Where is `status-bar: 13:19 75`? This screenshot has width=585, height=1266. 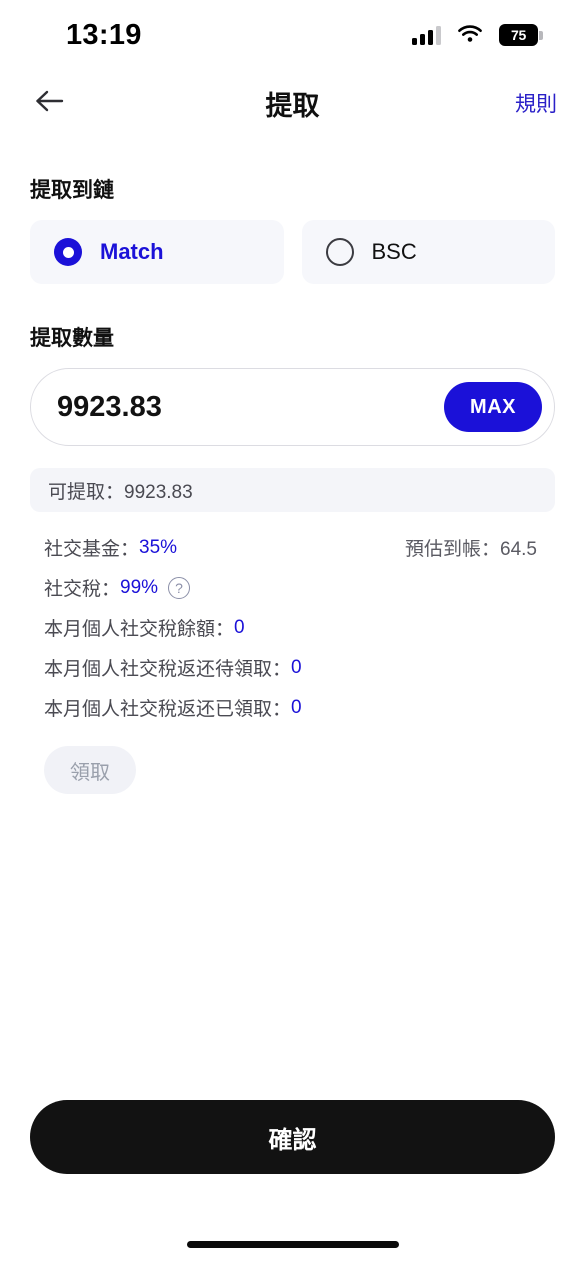 status-bar: 13:19 75 is located at coordinates (292, 35).